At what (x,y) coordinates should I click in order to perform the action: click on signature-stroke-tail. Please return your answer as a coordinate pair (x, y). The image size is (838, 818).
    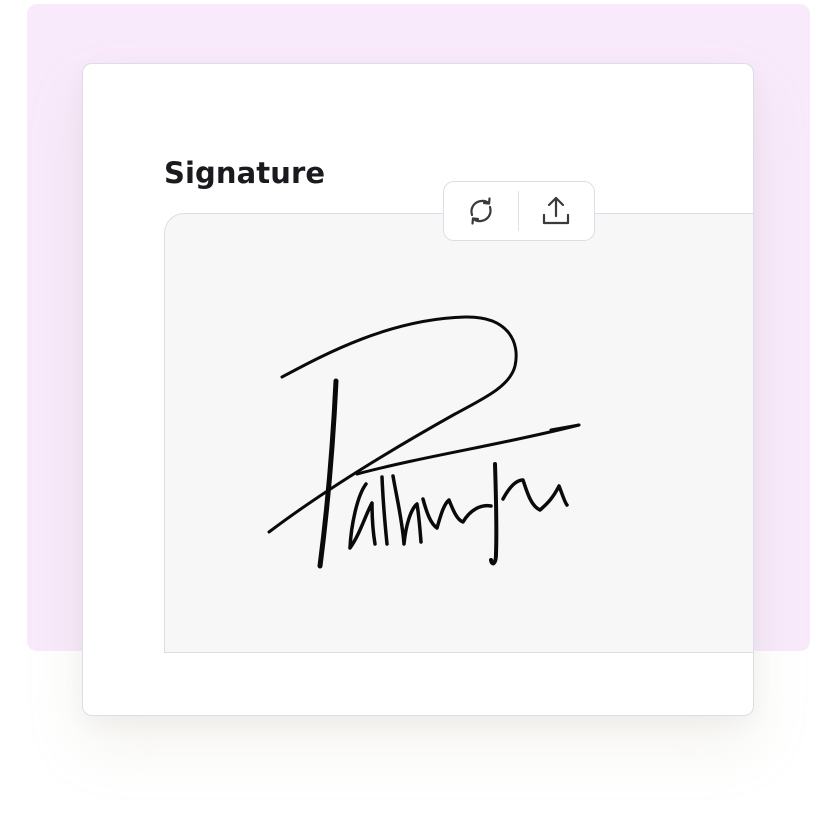
    Looking at the image, I should click on (535, 495).